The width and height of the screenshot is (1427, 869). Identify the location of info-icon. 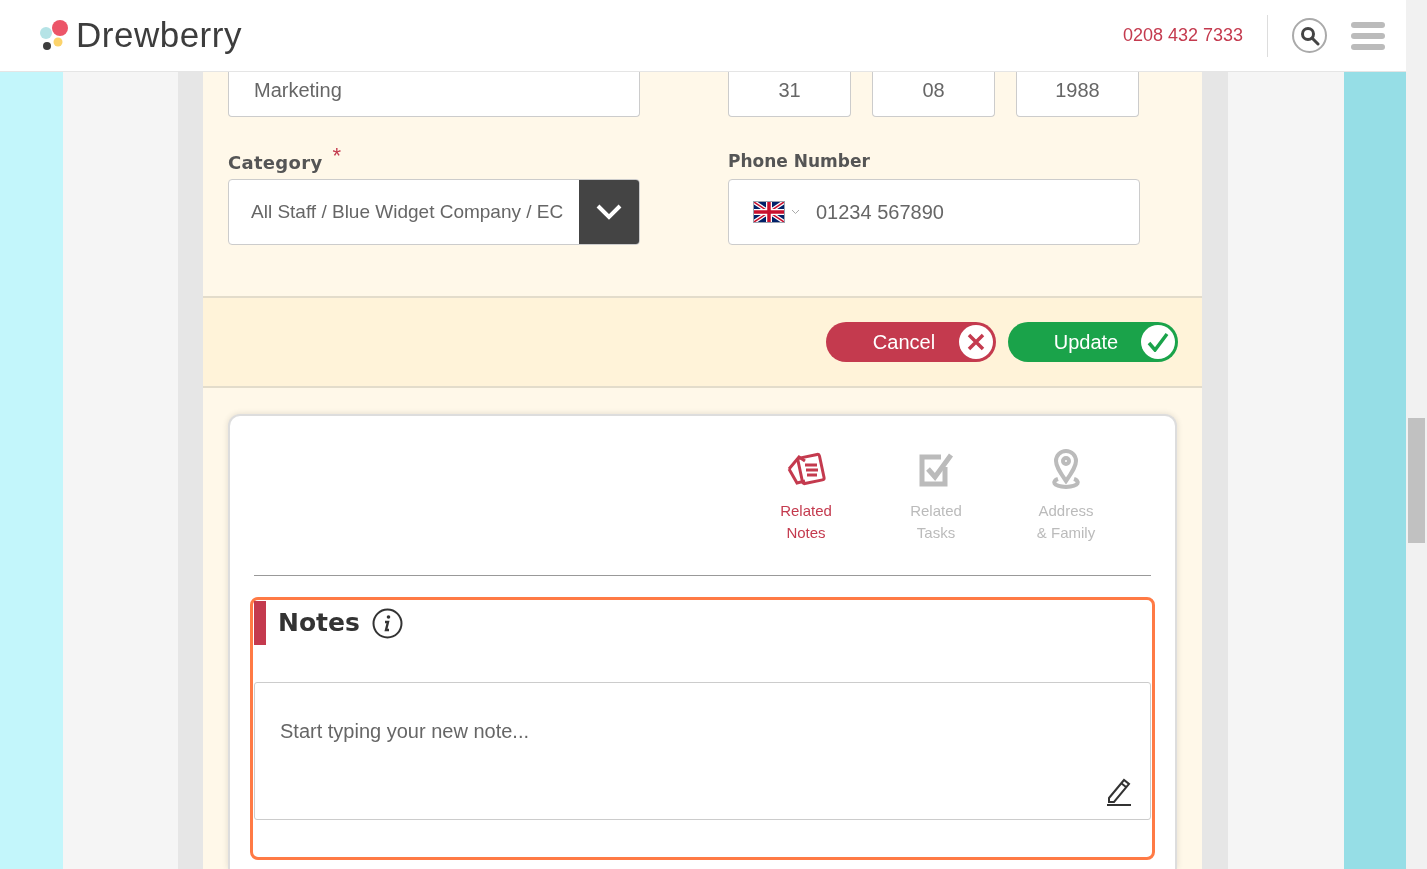
(387, 623).